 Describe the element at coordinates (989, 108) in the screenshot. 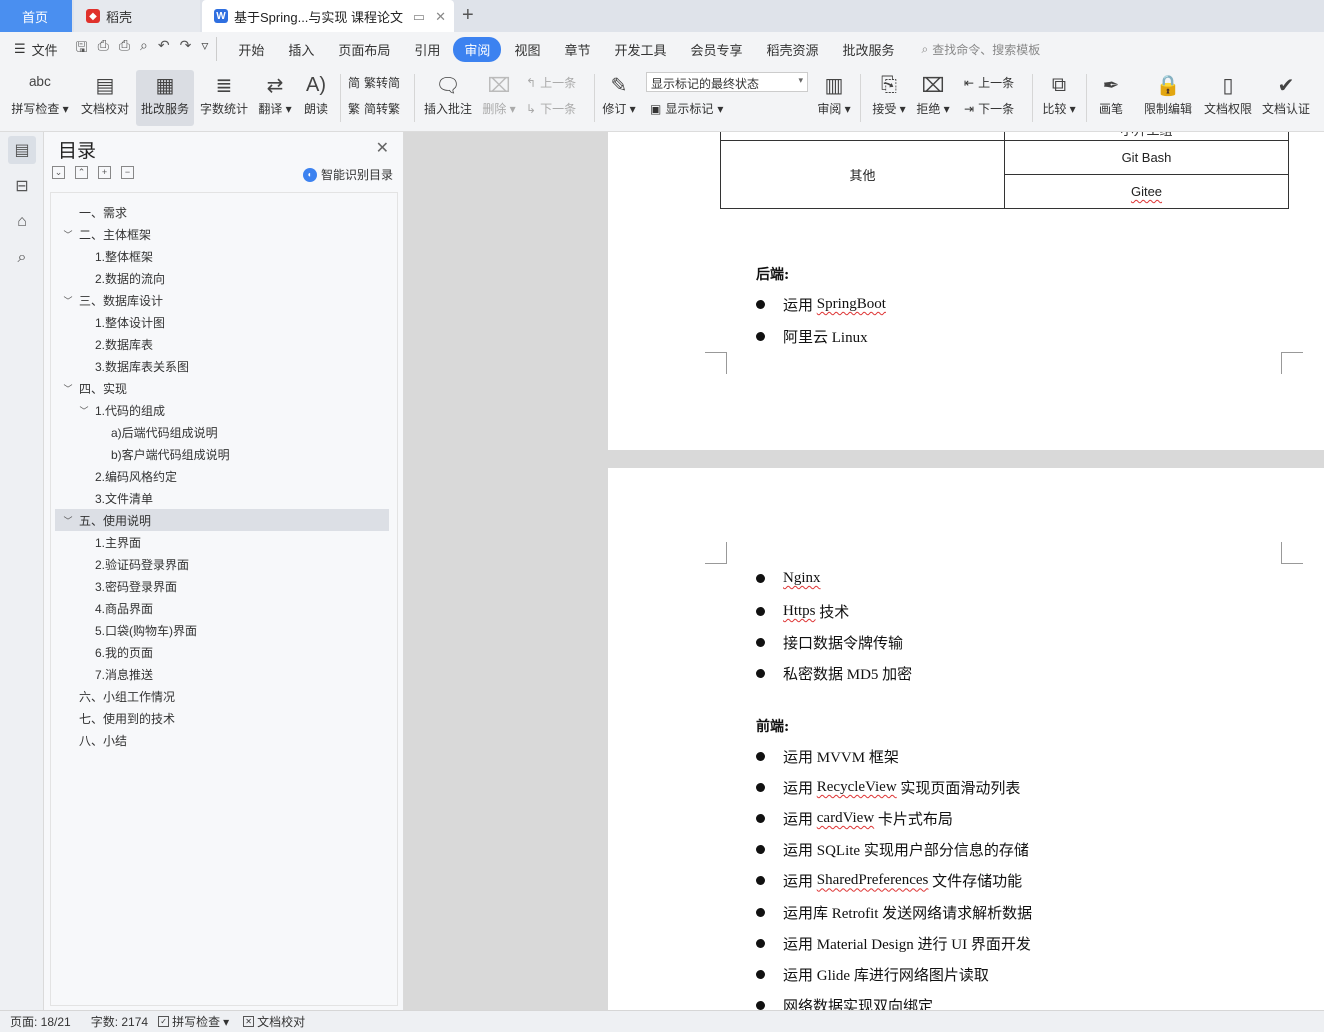

I see `next-change-button: ⇥ 下一条` at that location.